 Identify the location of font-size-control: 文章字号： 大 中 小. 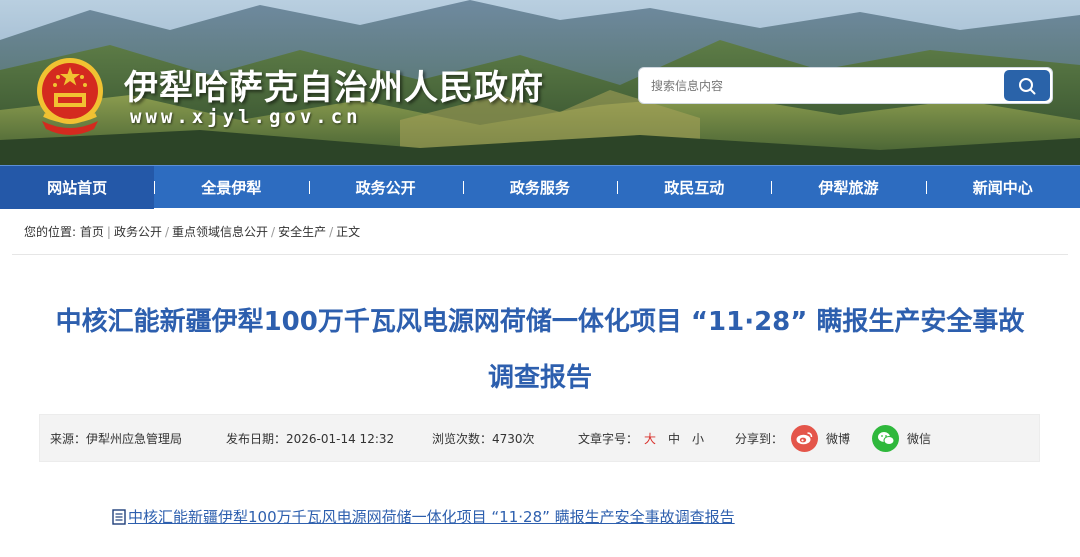
(656, 438).